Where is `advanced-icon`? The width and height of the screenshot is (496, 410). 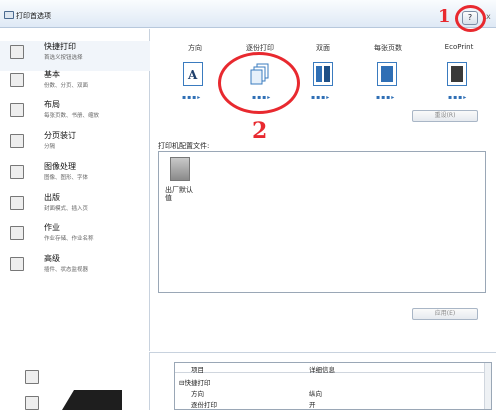
advanced-icon is located at coordinates (17, 264).